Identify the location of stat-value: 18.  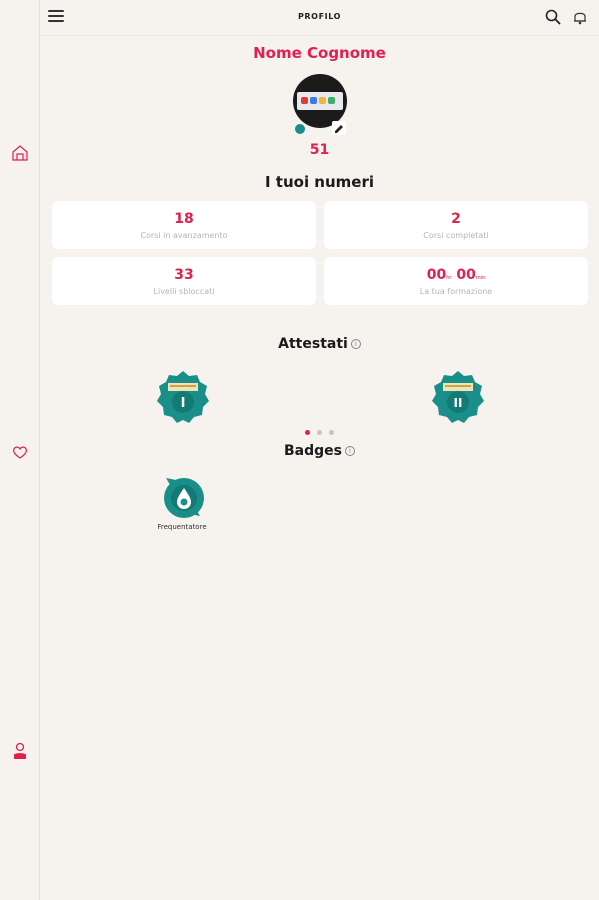
(184, 219).